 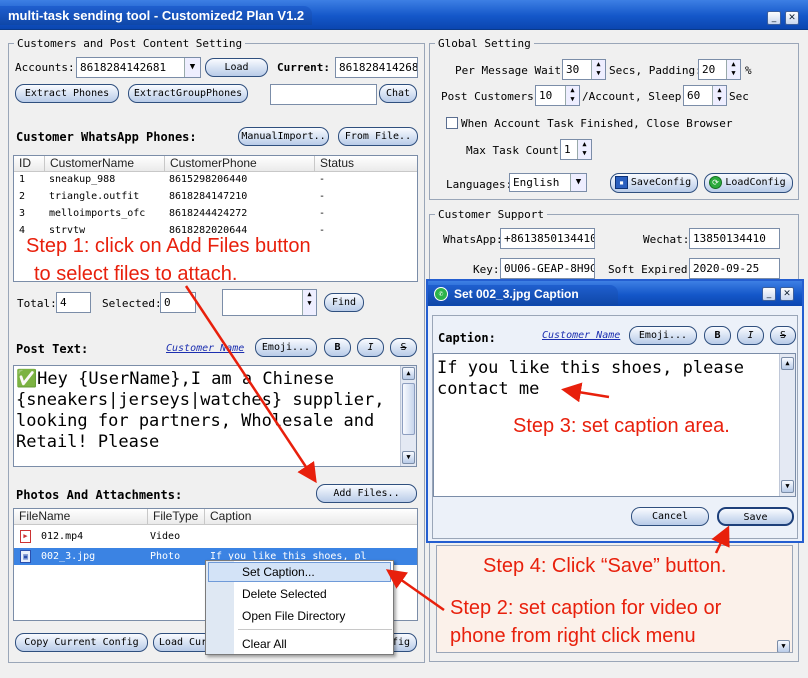 What do you see at coordinates (536, 182) in the screenshot?
I see `language-value: English` at bounding box center [536, 182].